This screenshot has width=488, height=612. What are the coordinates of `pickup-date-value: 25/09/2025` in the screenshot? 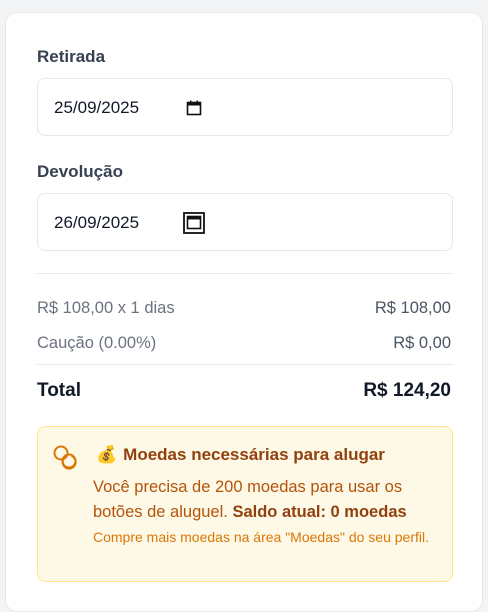 It's located at (97, 107).